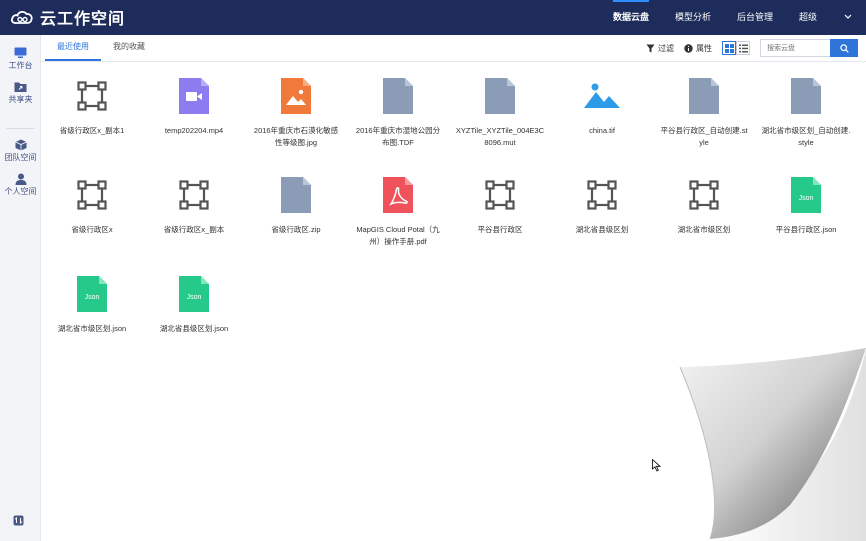 Image resolution: width=866 pixels, height=541 pixels. I want to click on file-name: 湖北省市级区划, so click(704, 229).